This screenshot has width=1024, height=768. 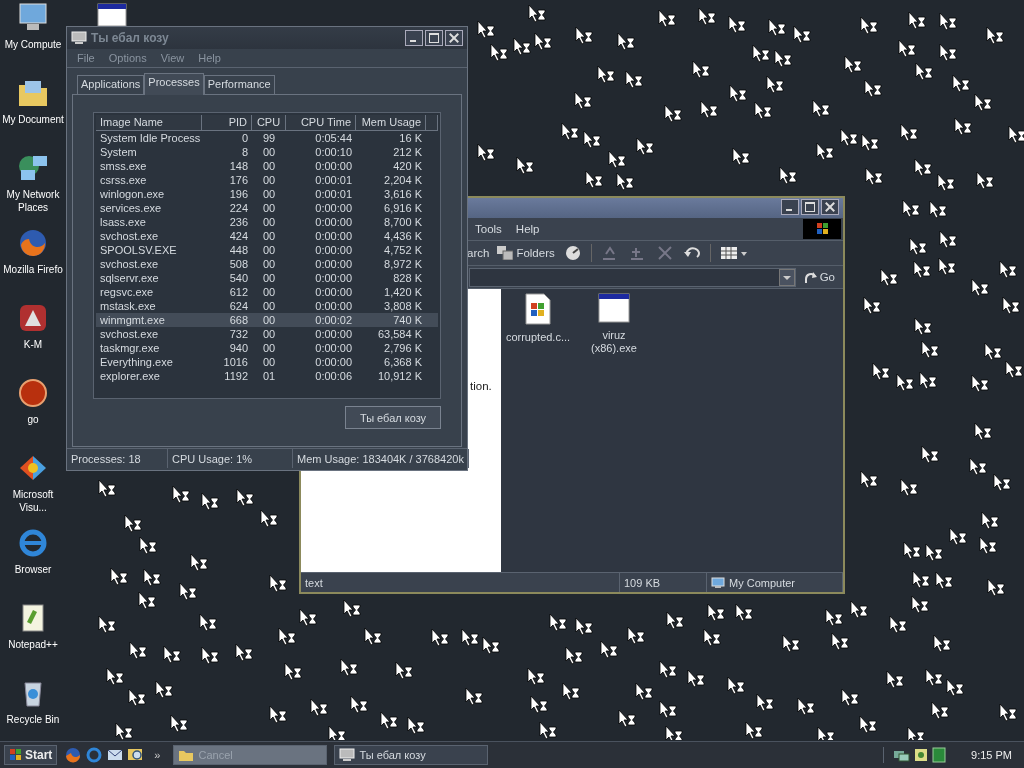 I want to click on process-row: taskmgr.exe 940 00 0:00:00 2,796 K, so click(x=267, y=348).